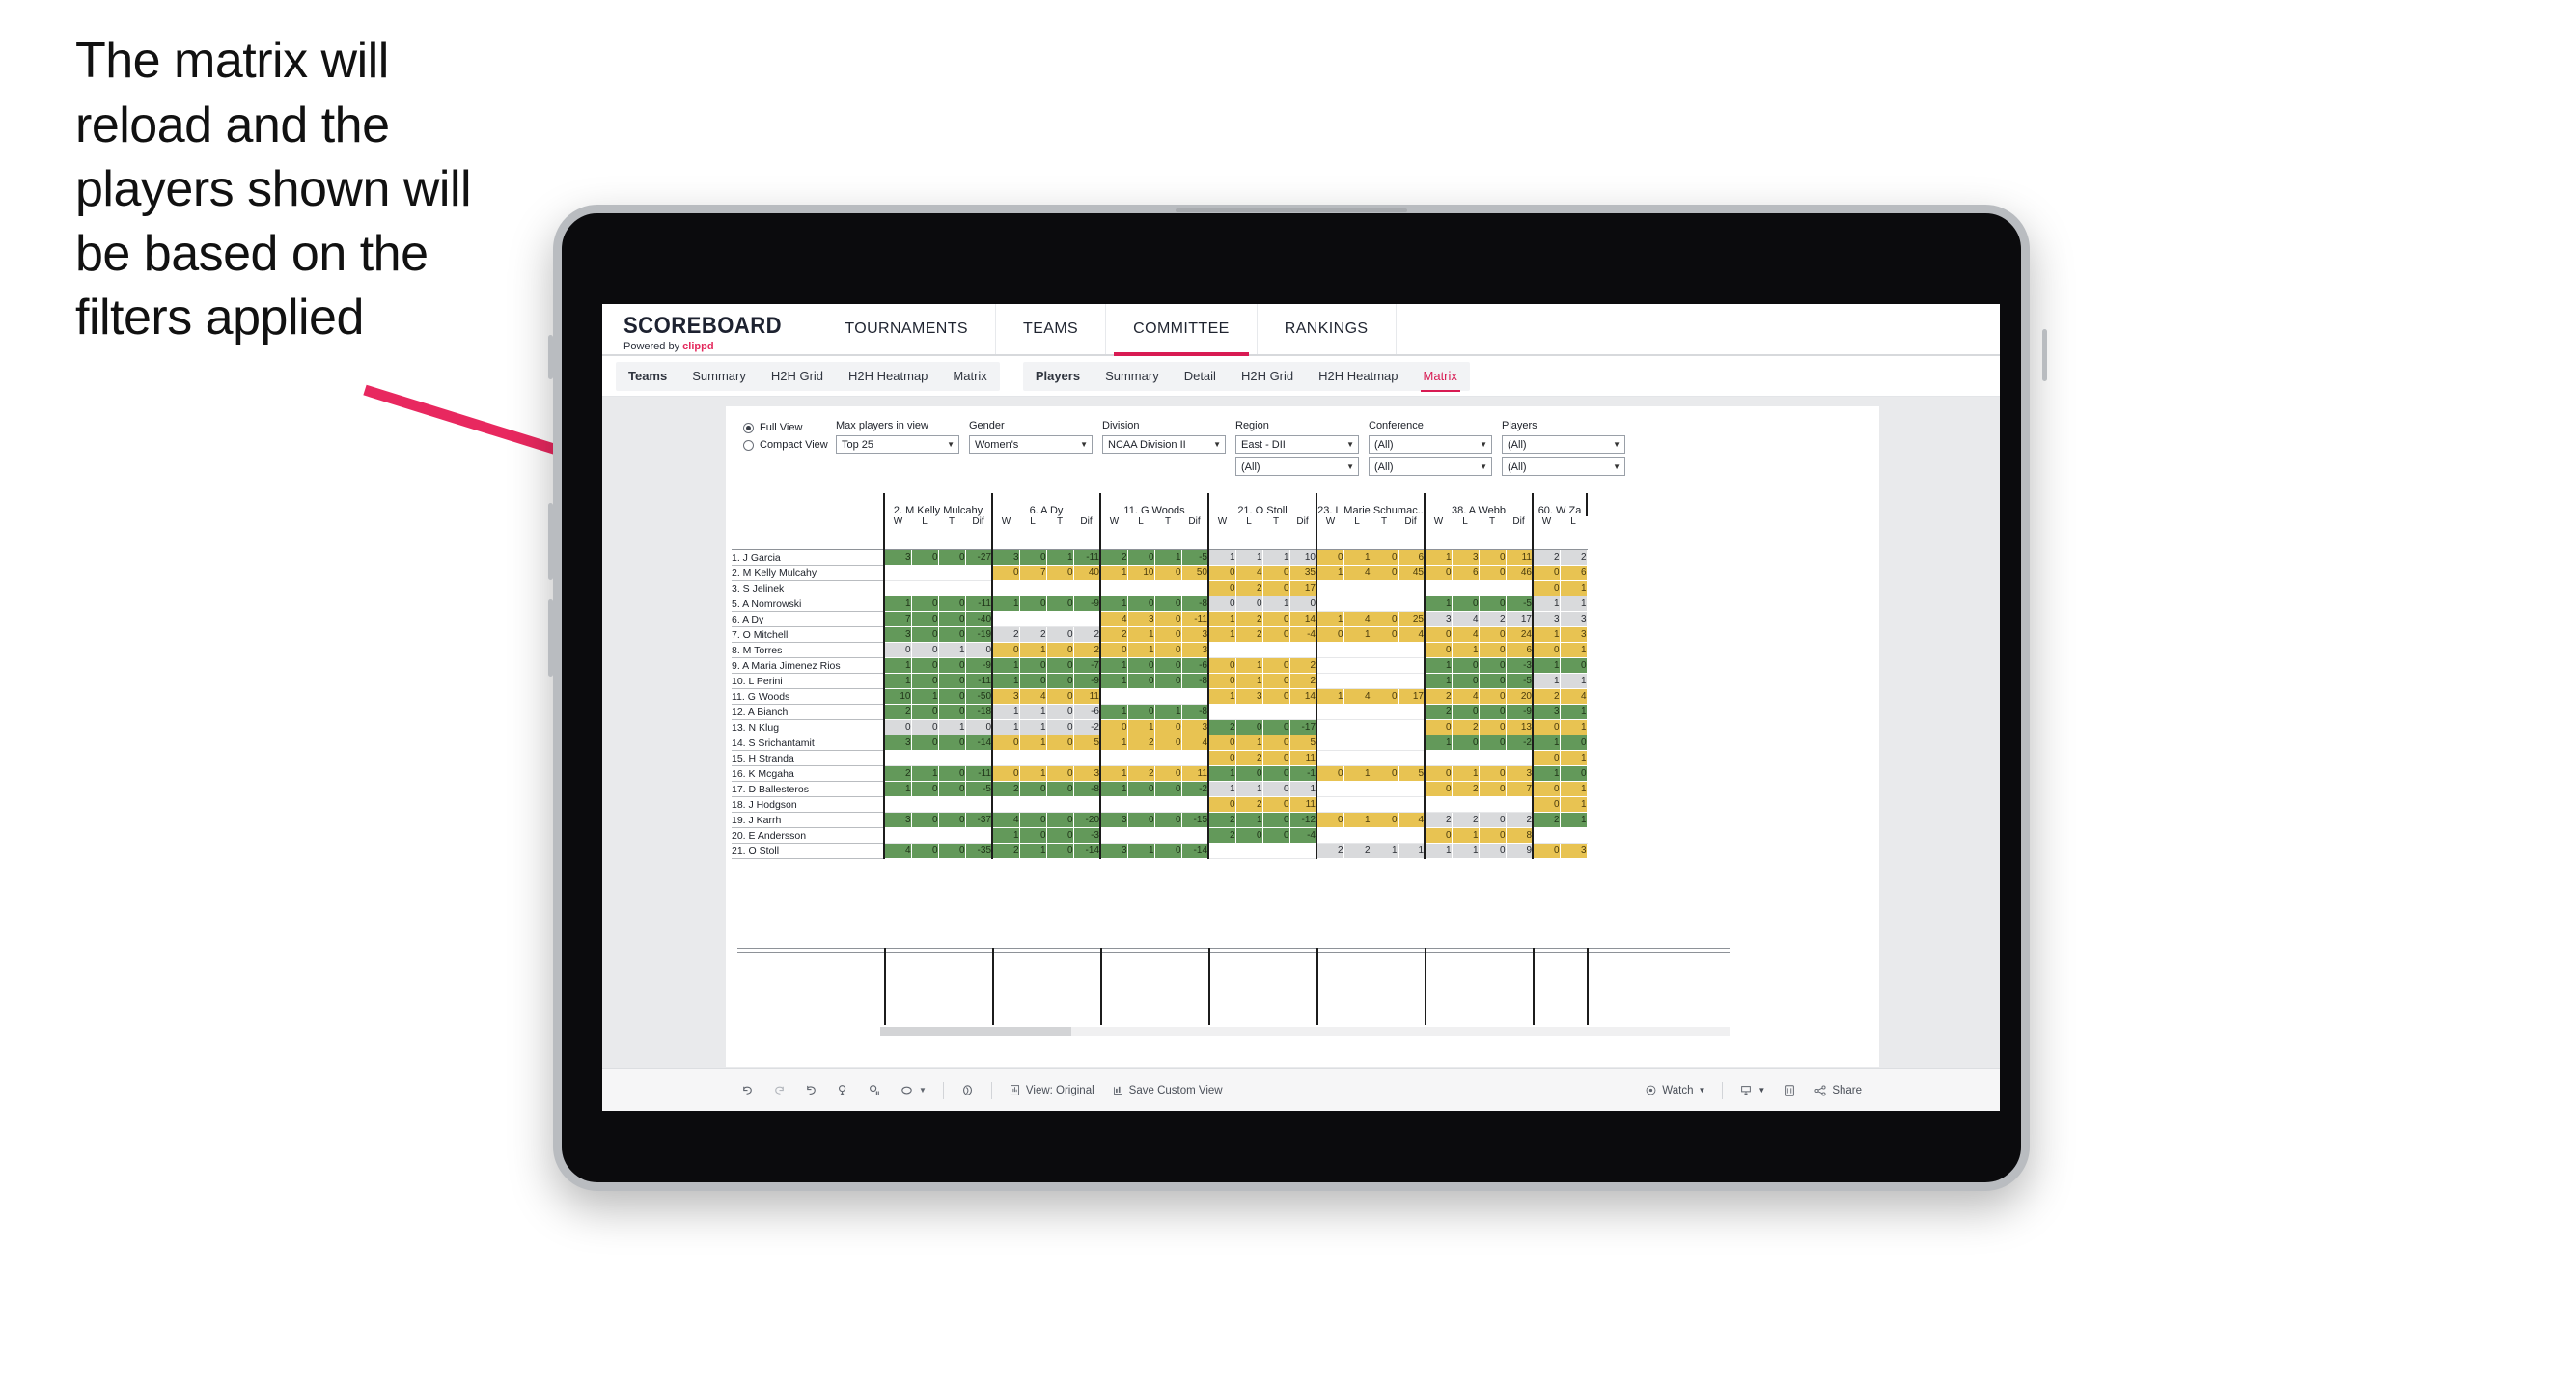 The width and height of the screenshot is (2576, 1386). What do you see at coordinates (709, 329) in the screenshot?
I see `brand-logo: SCOREBOARD Powered by clippd` at bounding box center [709, 329].